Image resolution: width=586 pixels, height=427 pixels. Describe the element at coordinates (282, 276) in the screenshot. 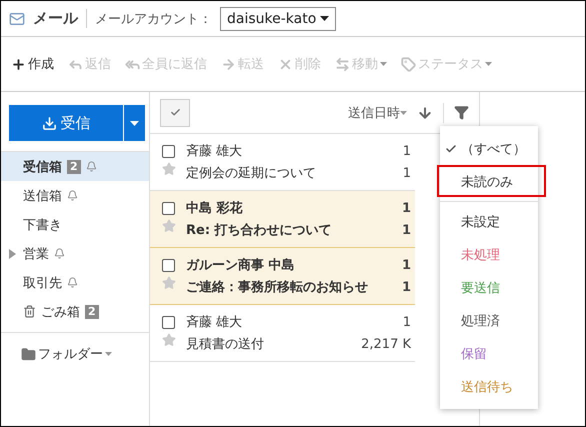

I see `message-row: ガルーン商事 中島 1 ご連絡：事務所移転のお知らせ 1` at that location.